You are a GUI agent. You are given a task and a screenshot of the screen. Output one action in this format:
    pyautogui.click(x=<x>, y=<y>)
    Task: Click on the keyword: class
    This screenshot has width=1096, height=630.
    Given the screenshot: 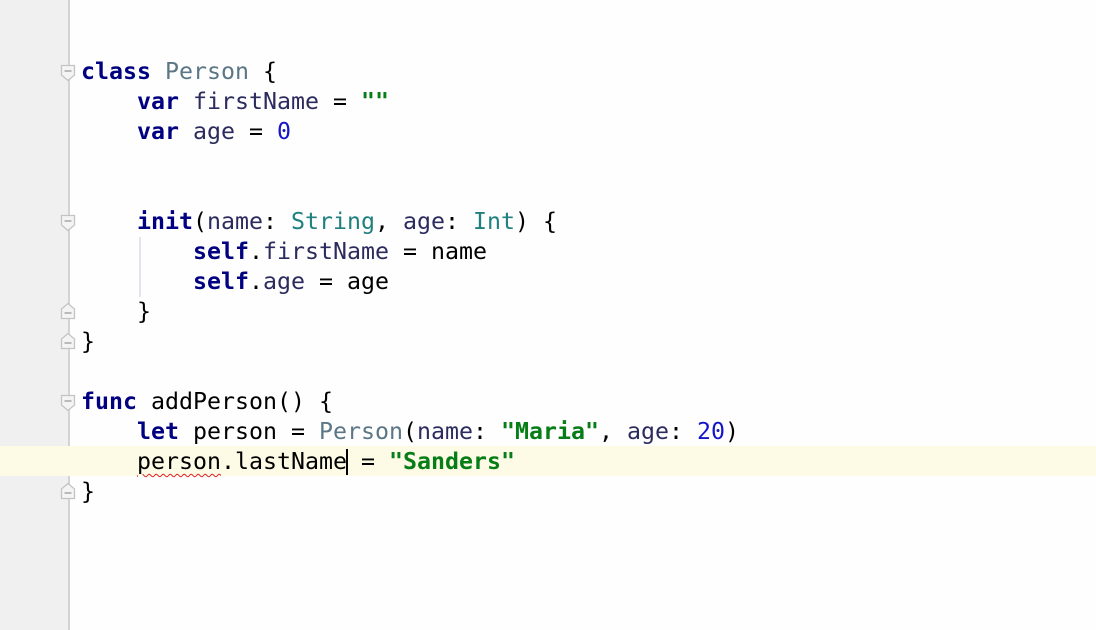 What is the action you would take?
    pyautogui.click(x=116, y=71)
    